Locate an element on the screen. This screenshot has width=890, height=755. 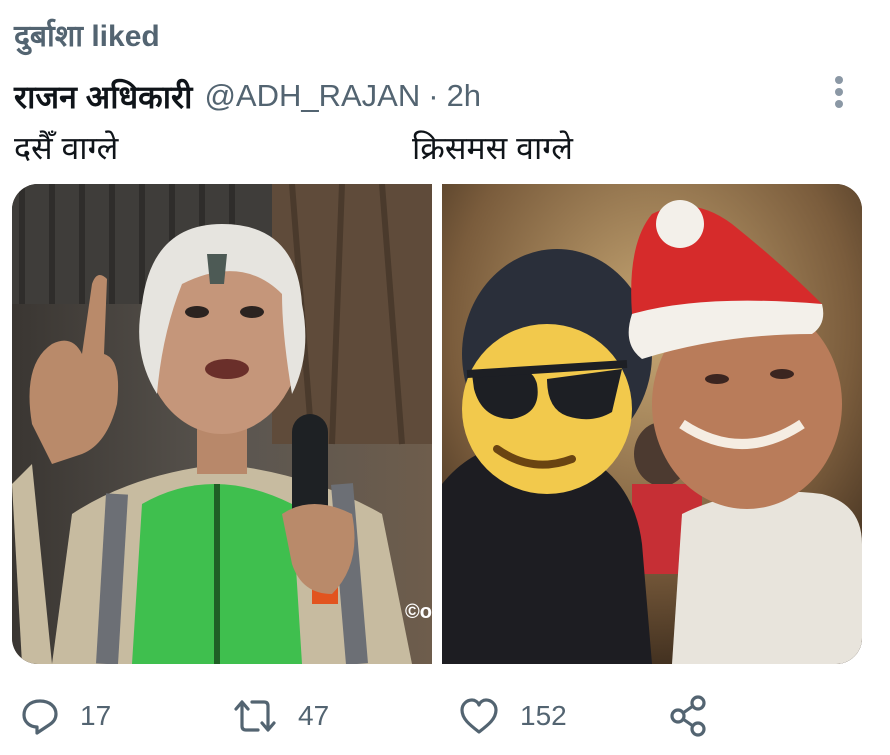
more-vertical-icon is located at coordinates (839, 92).